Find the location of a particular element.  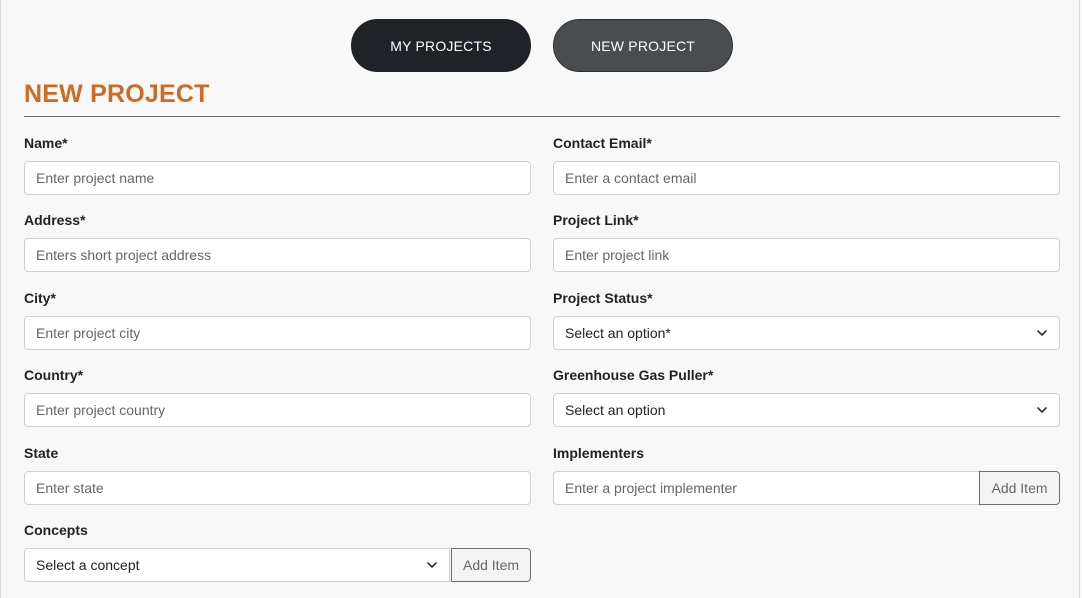

new-project-button: NEW PROJECT is located at coordinates (643, 45).